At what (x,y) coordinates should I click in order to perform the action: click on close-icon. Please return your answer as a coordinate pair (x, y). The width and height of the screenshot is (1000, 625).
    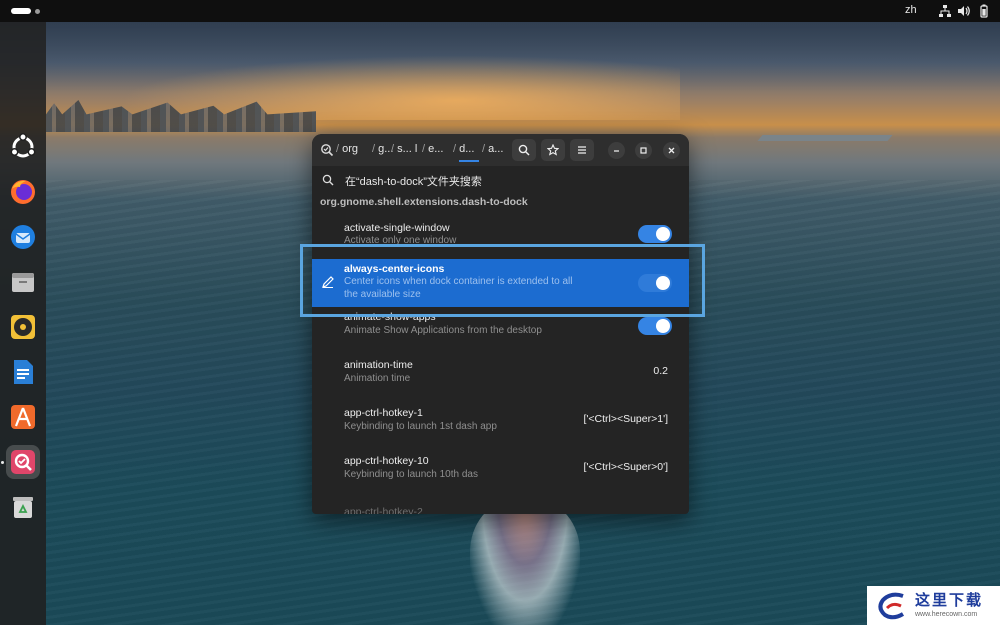
    Looking at the image, I should click on (671, 150).